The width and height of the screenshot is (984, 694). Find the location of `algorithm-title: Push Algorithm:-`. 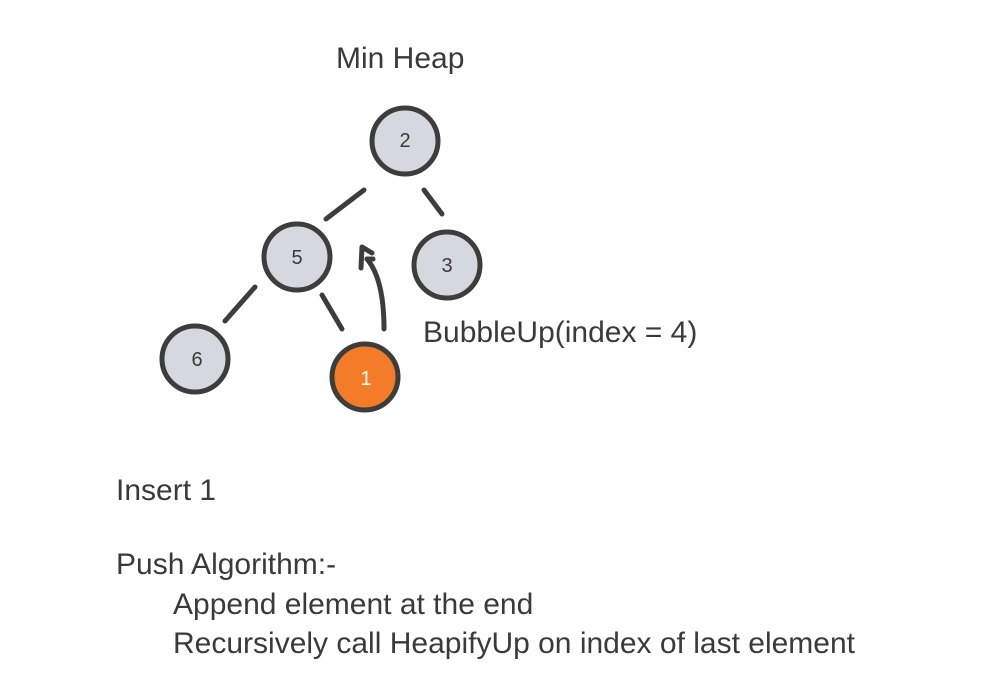

algorithm-title: Push Algorithm:- is located at coordinates (226, 564).